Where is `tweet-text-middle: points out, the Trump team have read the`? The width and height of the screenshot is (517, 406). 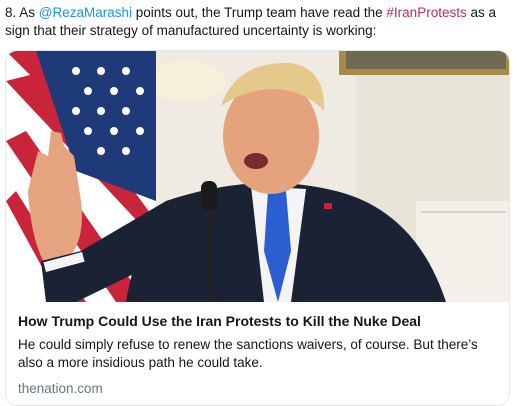 tweet-text-middle: points out, the Trump team have read the is located at coordinates (259, 12).